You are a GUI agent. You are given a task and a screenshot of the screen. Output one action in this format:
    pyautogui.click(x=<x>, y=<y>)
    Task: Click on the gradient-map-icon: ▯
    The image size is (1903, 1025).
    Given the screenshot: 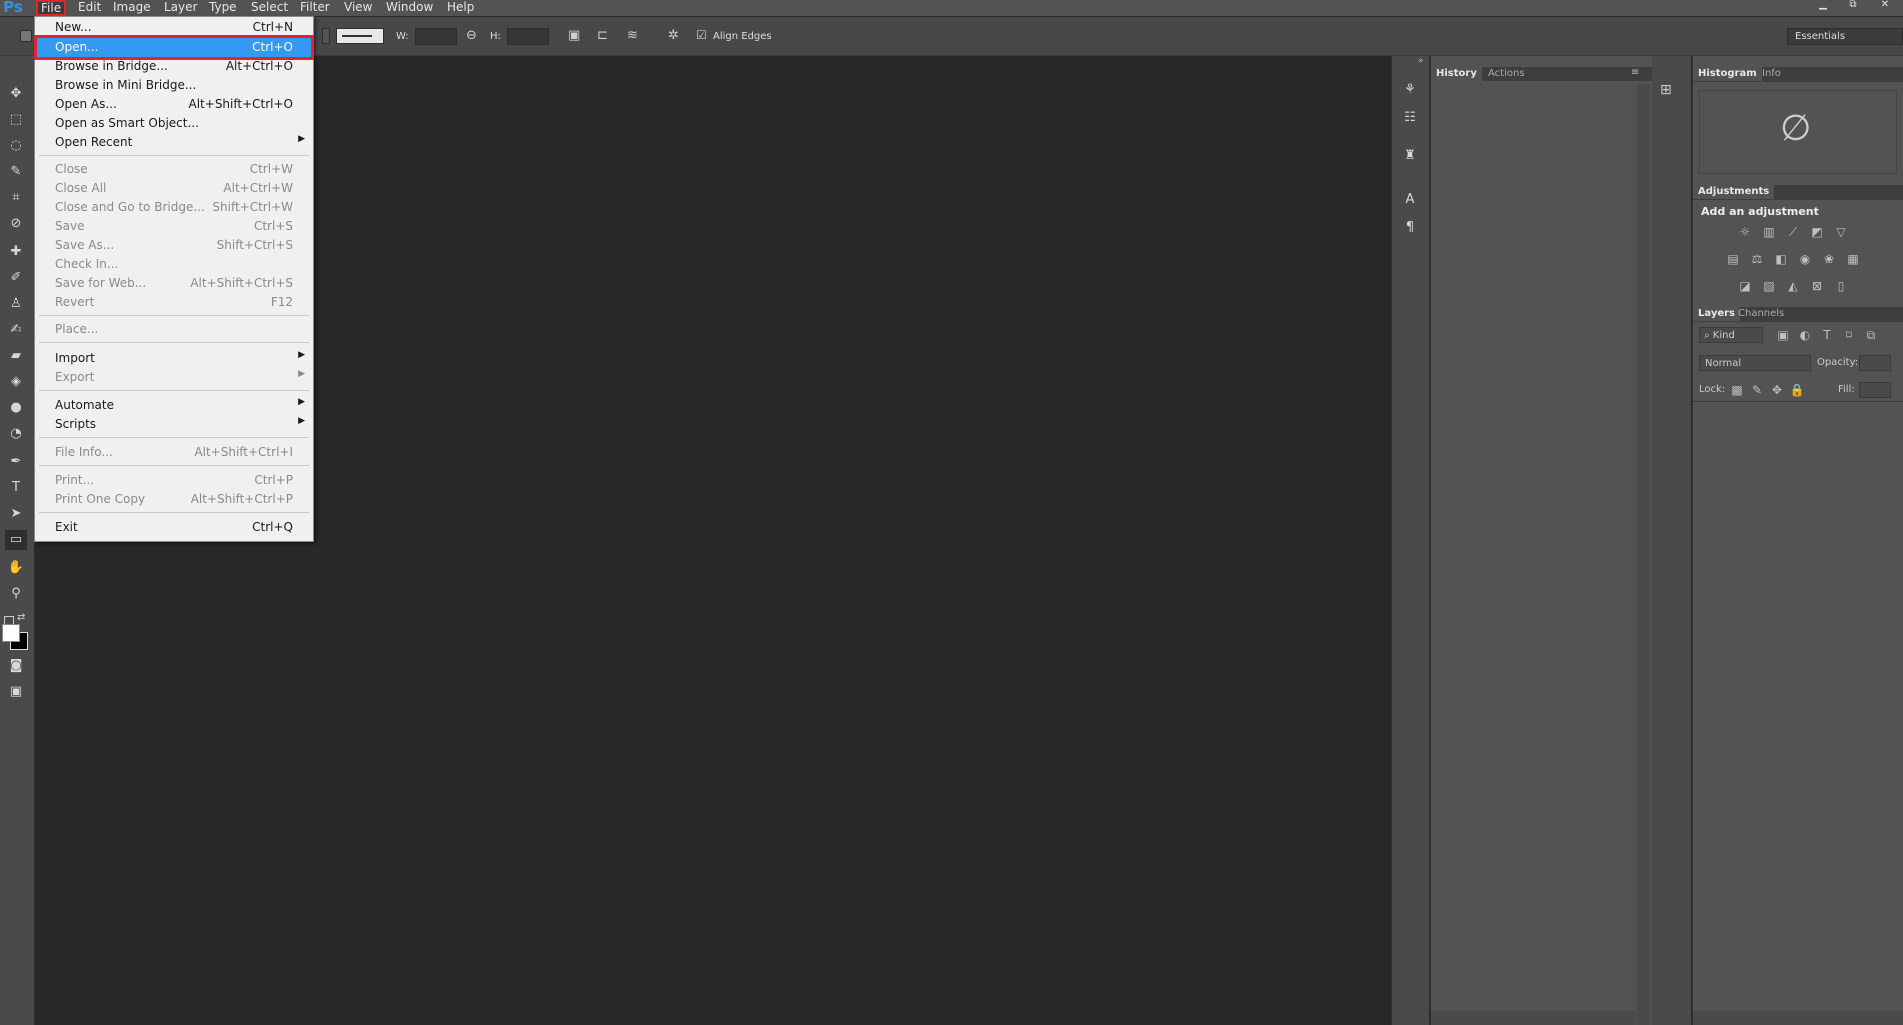 What is the action you would take?
    pyautogui.click(x=1841, y=286)
    